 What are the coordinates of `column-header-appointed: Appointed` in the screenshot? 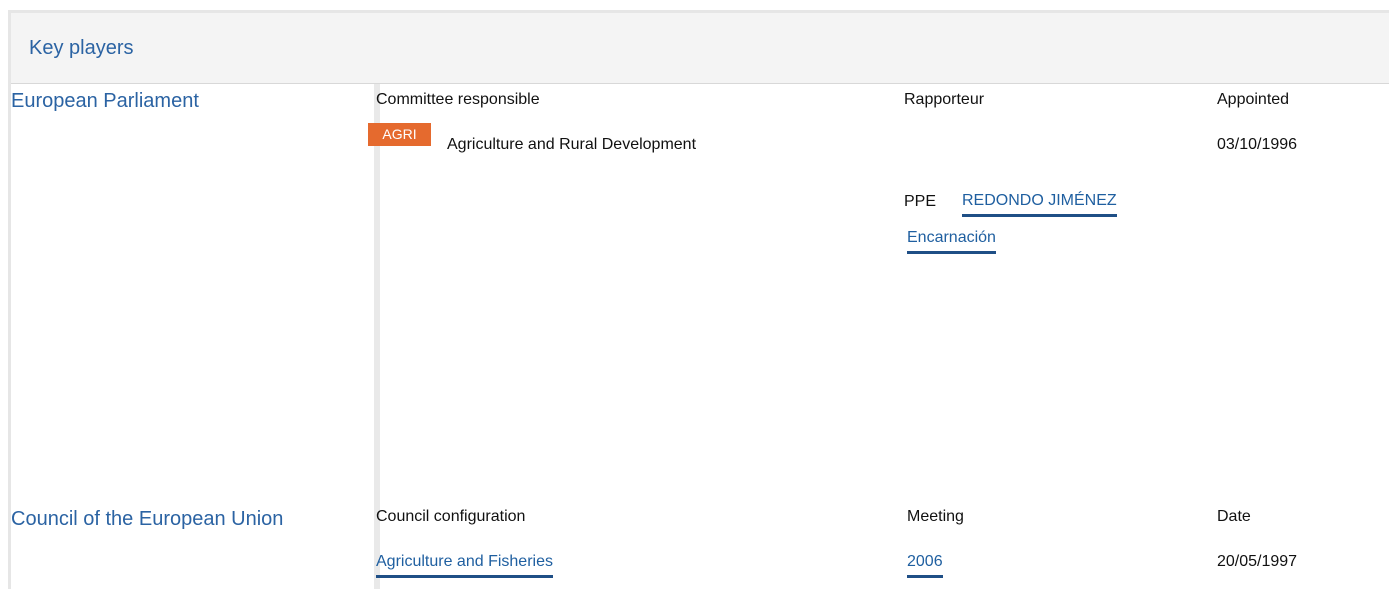 It's located at (1253, 99).